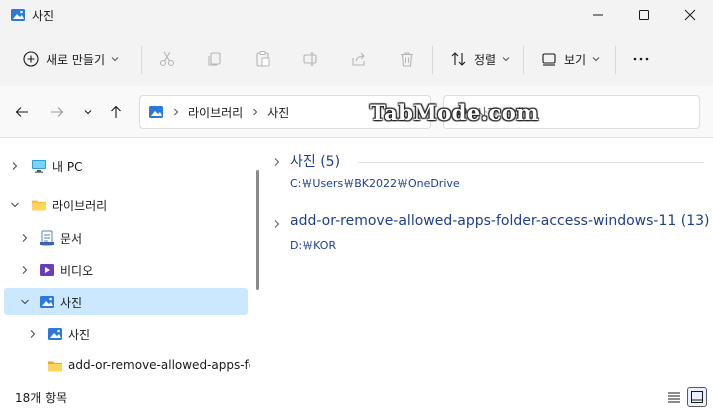 The width and height of the screenshot is (713, 409). Describe the element at coordinates (71, 239) in the screenshot. I see `sidebar-item-label: 문서` at that location.